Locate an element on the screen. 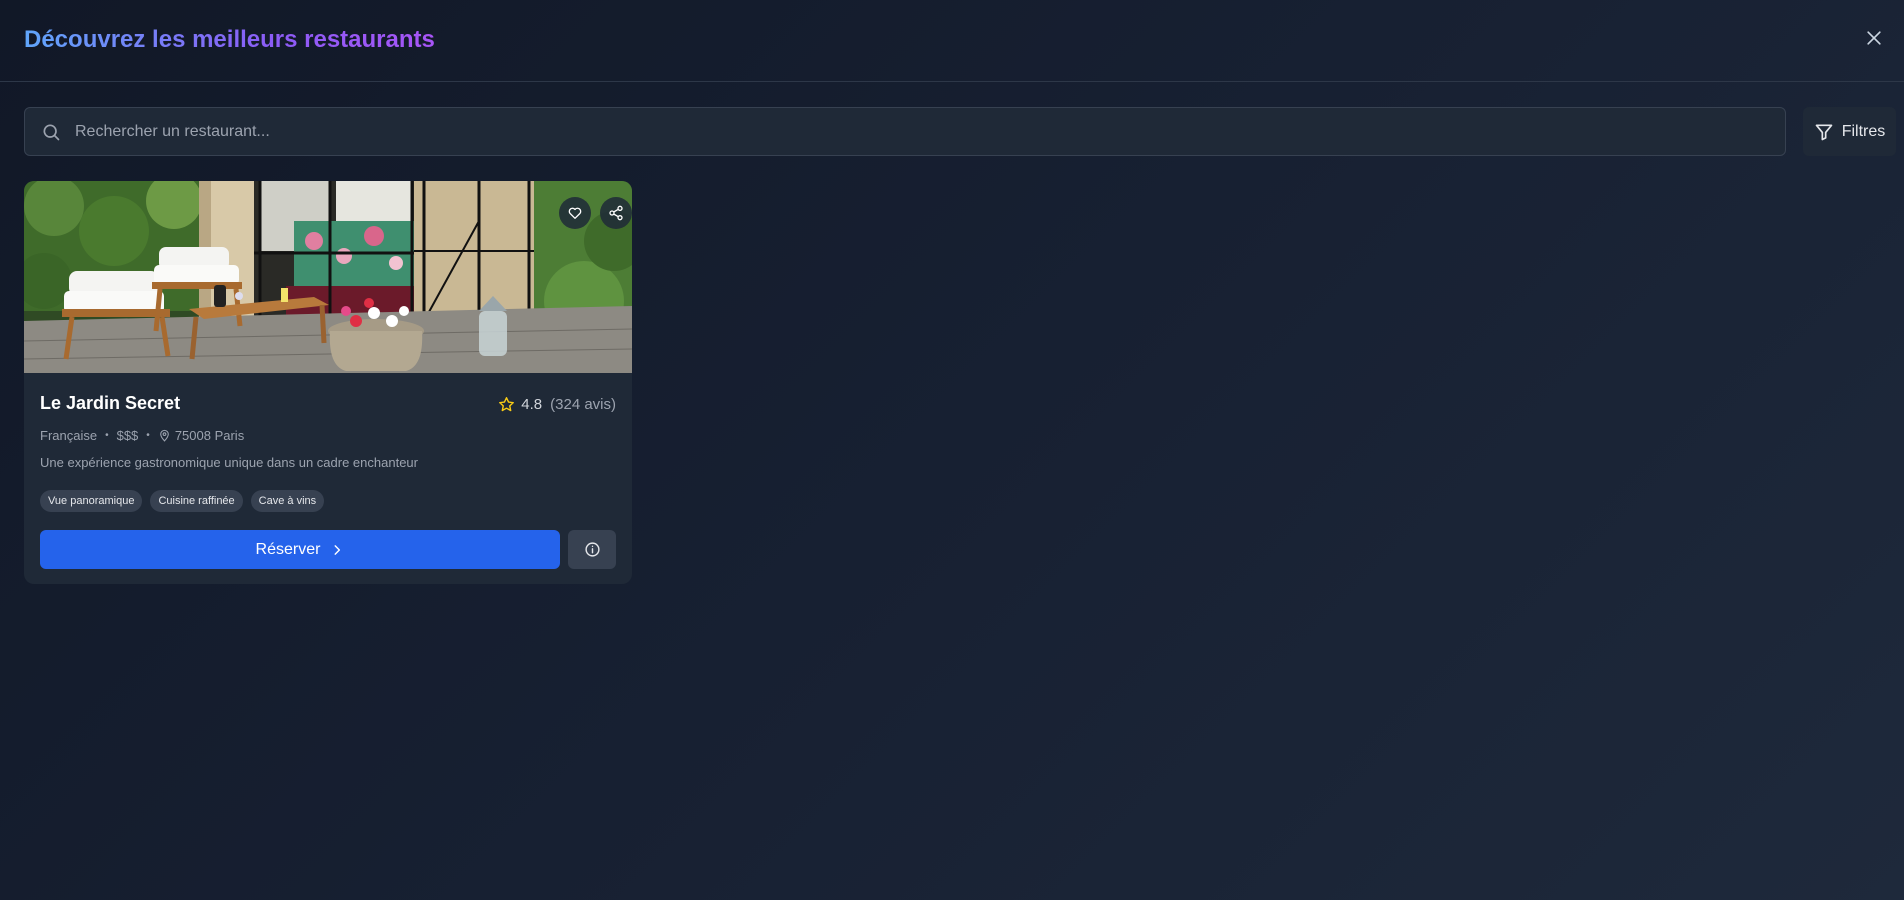 The width and height of the screenshot is (1904, 900). star-icon is located at coordinates (507, 403).